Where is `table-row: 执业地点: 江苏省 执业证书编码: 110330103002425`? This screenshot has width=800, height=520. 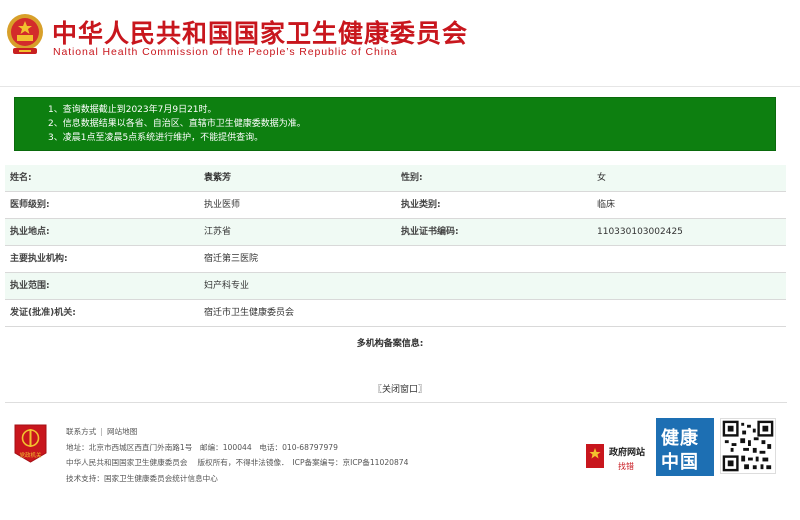 table-row: 执业地点: 江苏省 执业证书编码: 110330103002425 is located at coordinates (395, 232).